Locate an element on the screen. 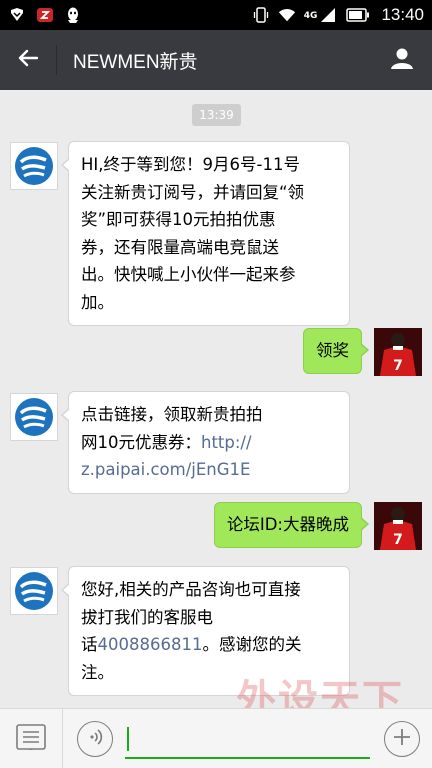 Image resolution: width=432 pixels, height=768 pixels. input-divider is located at coordinates (62, 738).